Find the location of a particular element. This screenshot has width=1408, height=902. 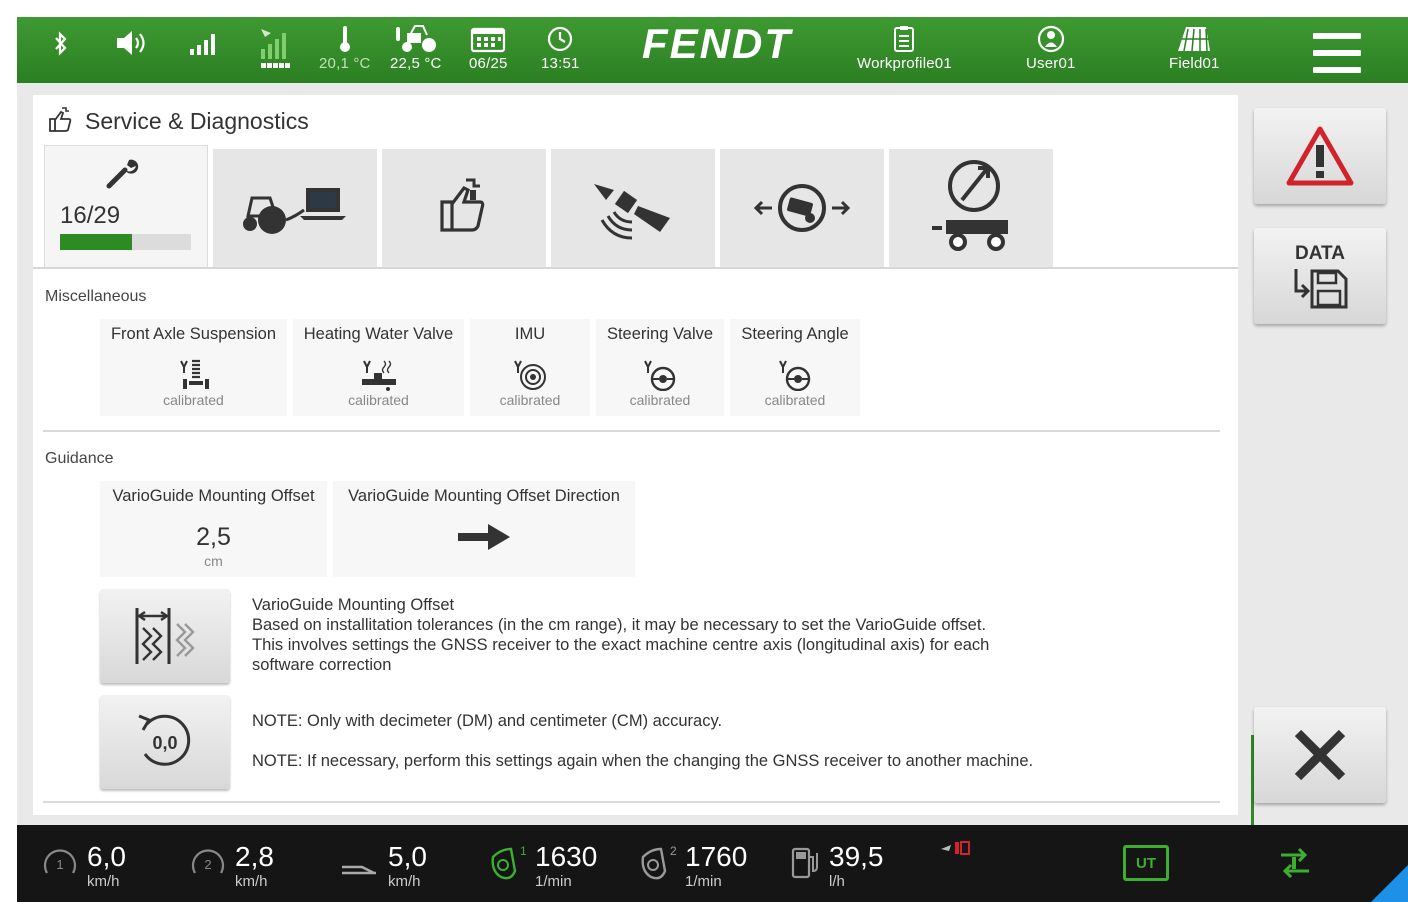

card-mounting-offset-direction: VarioGuide Mounting Offset Direction is located at coordinates (484, 529).